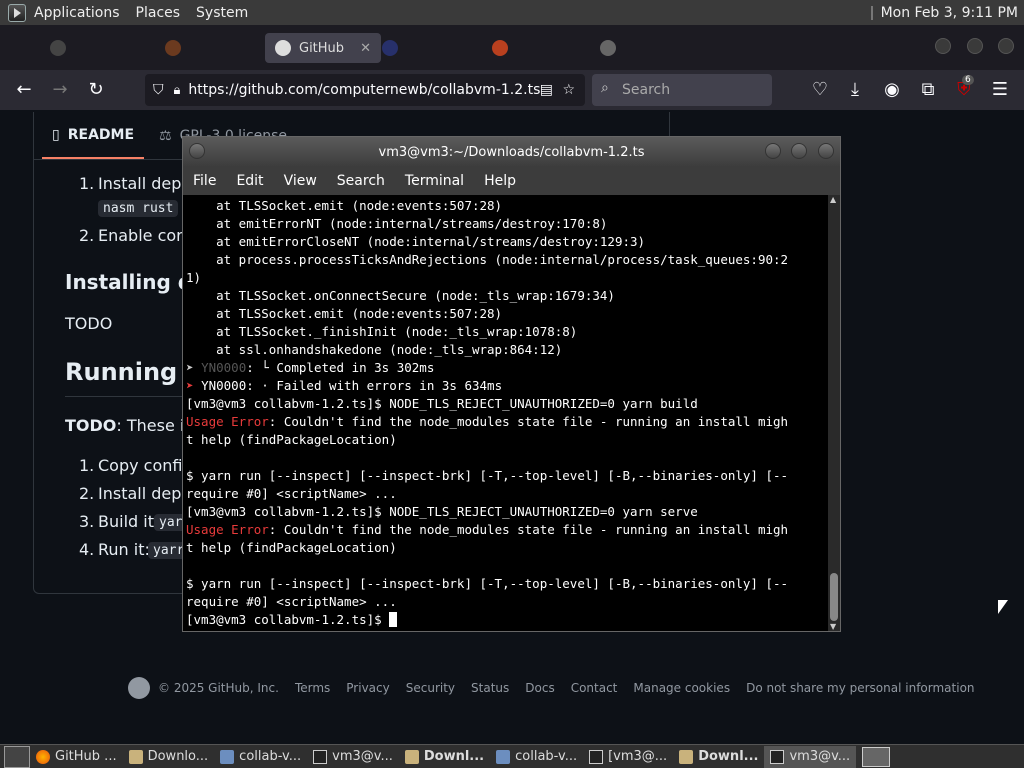 Image resolution: width=1024 pixels, height=768 pixels. What do you see at coordinates (928, 90) in the screenshot?
I see `extensions-icon: ⧉` at bounding box center [928, 90].